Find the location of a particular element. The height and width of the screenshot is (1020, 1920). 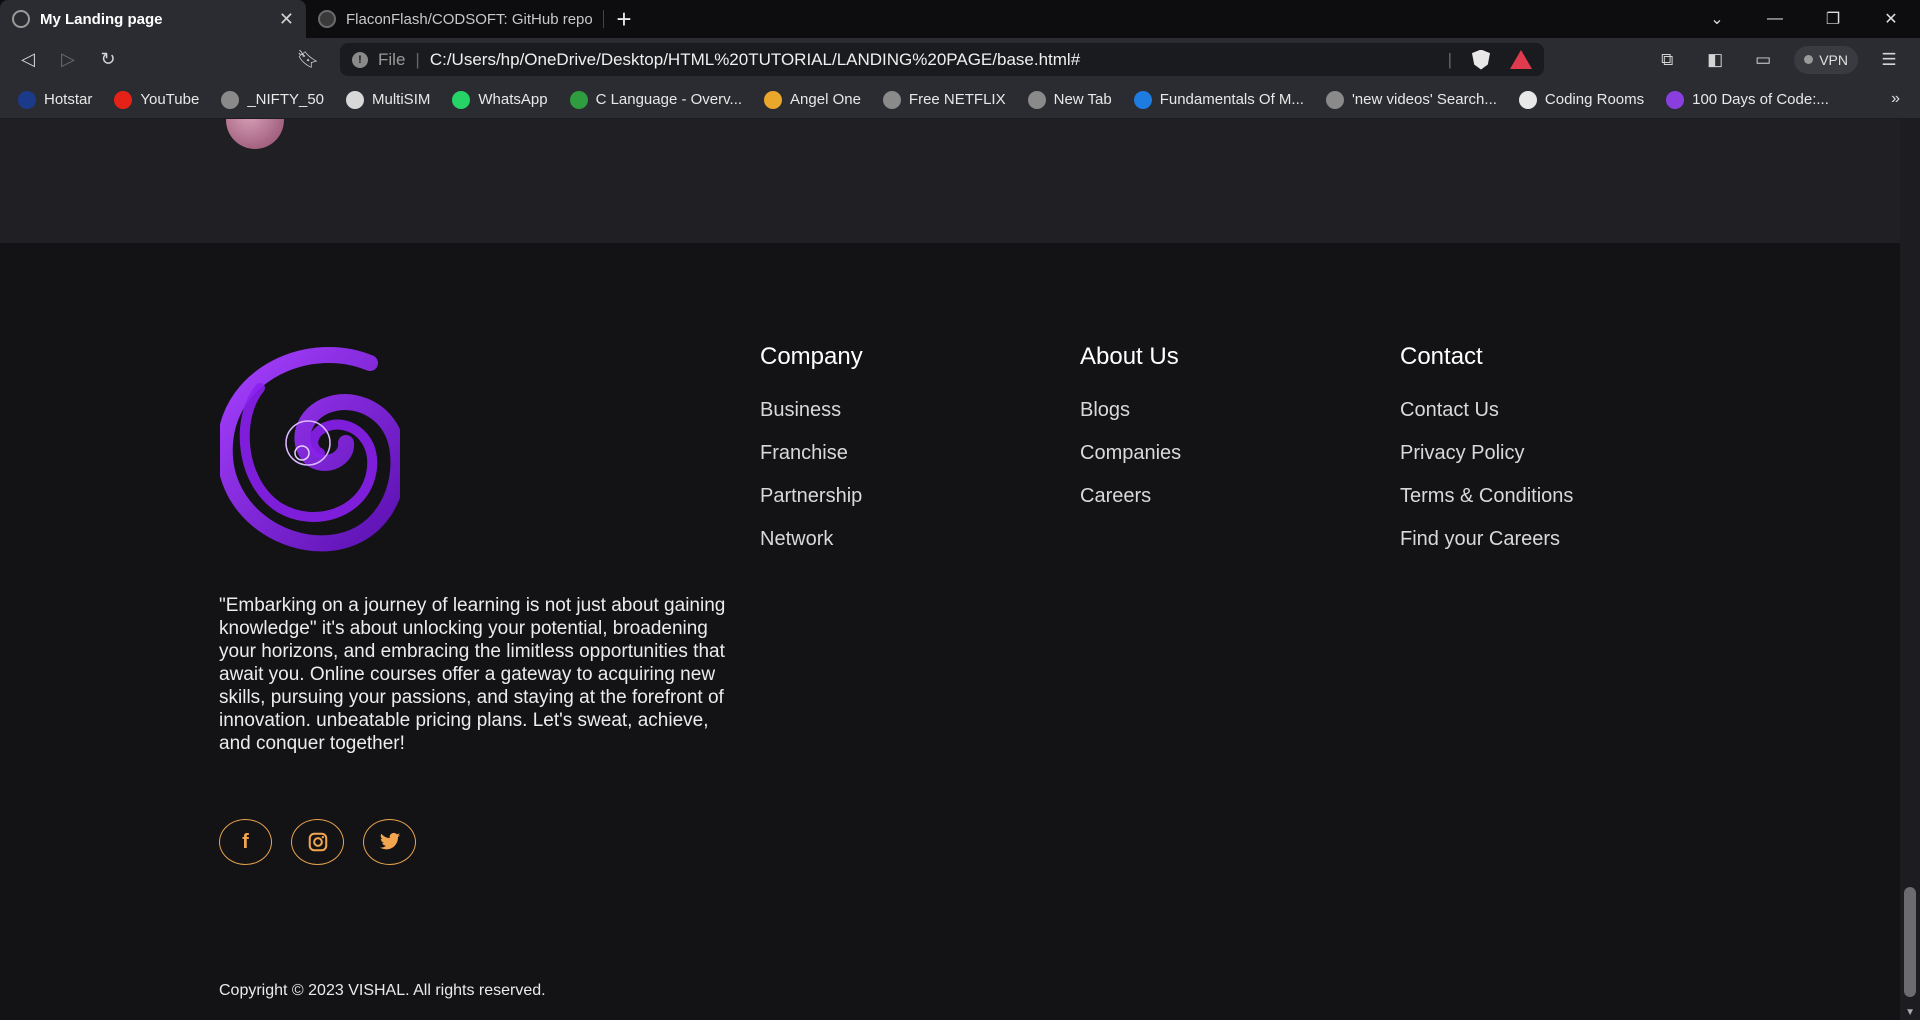

tab-github: FlaconFlash/CODSOFT: GitHub reposit is located at coordinates (455, 19).